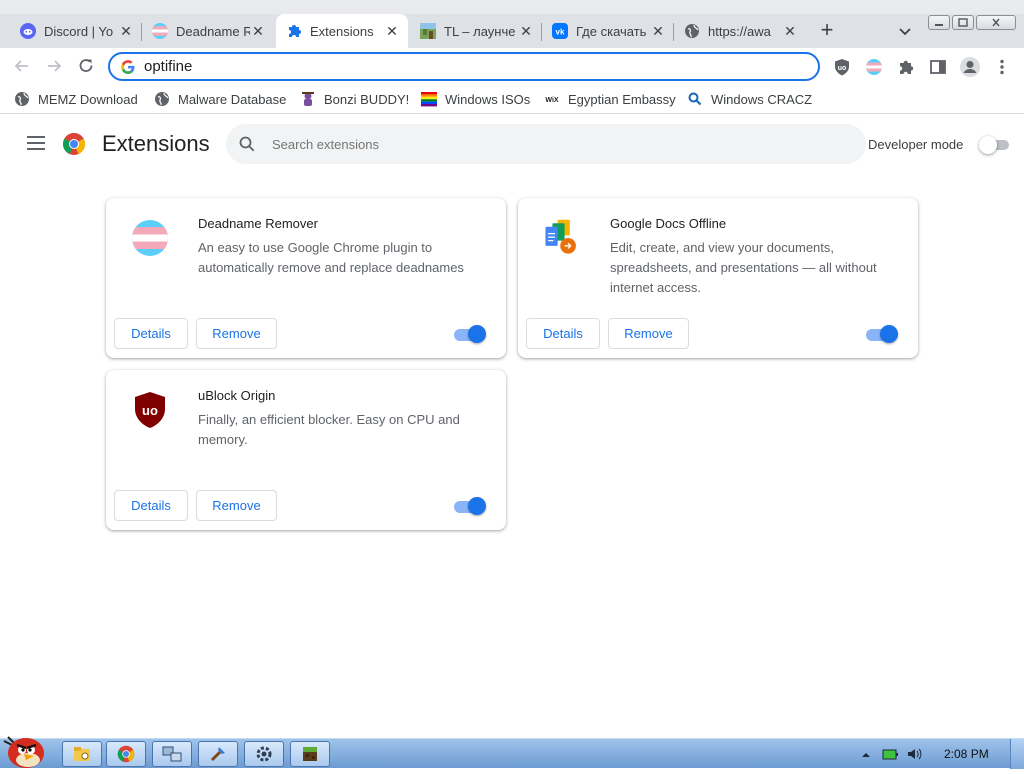  I want to click on network-icon, so click(172, 754).